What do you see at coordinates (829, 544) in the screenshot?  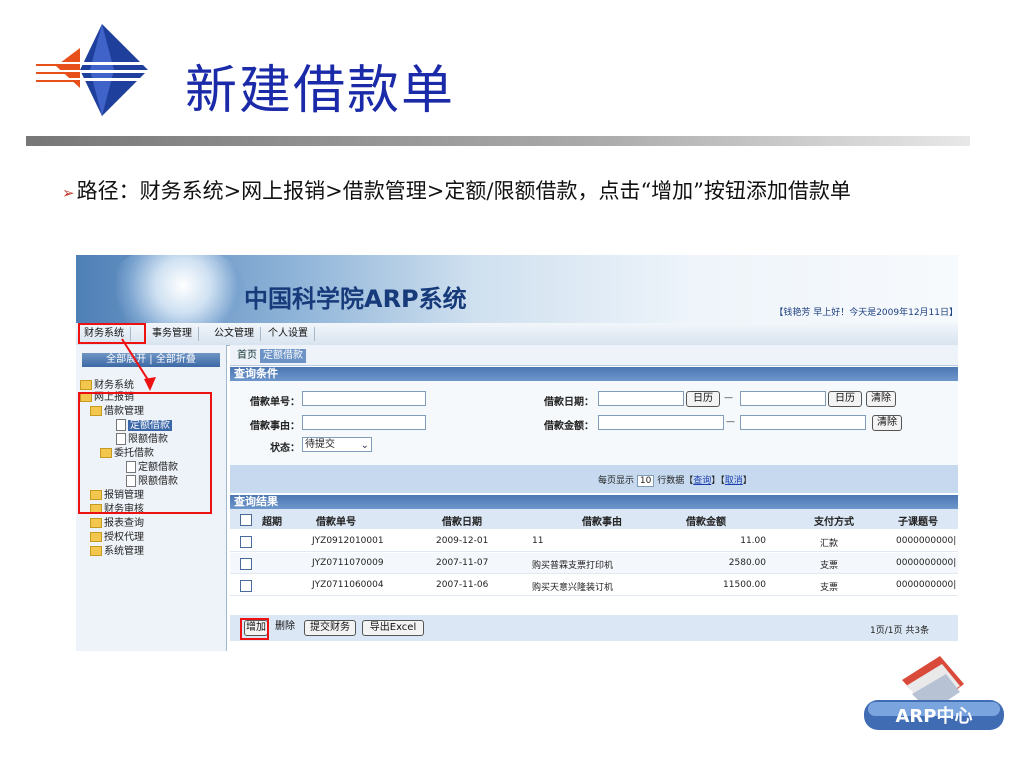 I see `cell-payment: 汇款` at bounding box center [829, 544].